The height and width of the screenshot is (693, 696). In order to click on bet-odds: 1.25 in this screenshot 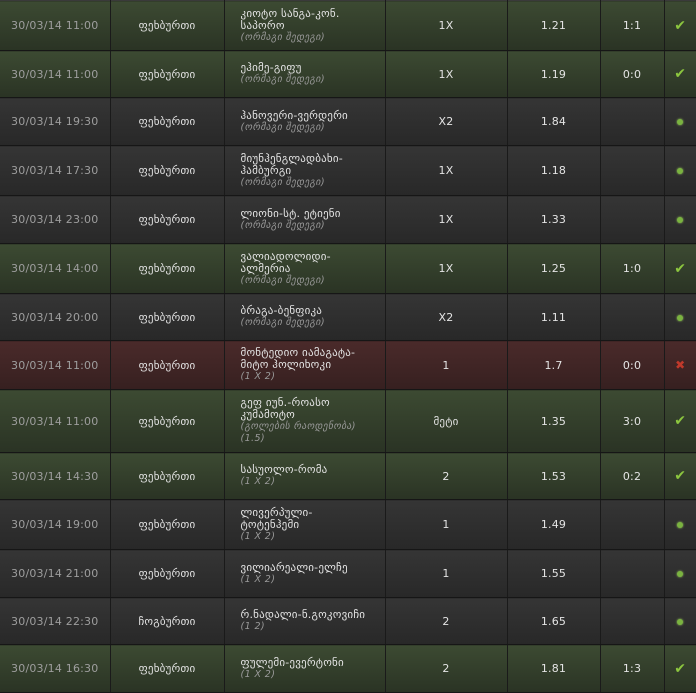, I will do `click(554, 268)`.